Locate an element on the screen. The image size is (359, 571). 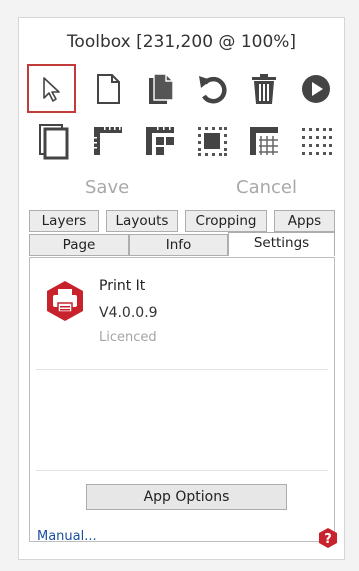
license-status: Licenced is located at coordinates (128, 337).